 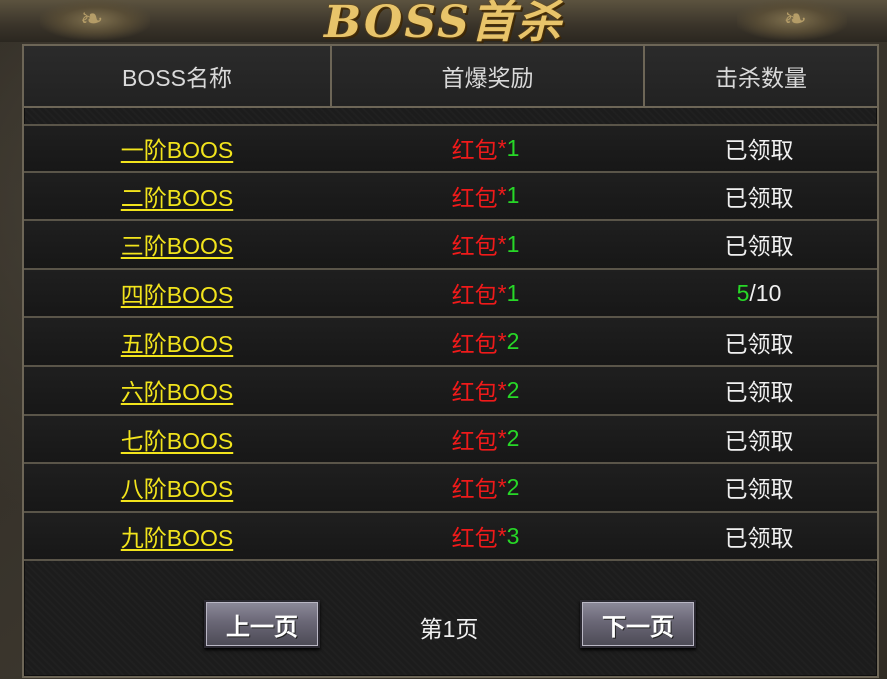 What do you see at coordinates (792, 20) in the screenshot?
I see `dragon-ornament-icon: ❧` at bounding box center [792, 20].